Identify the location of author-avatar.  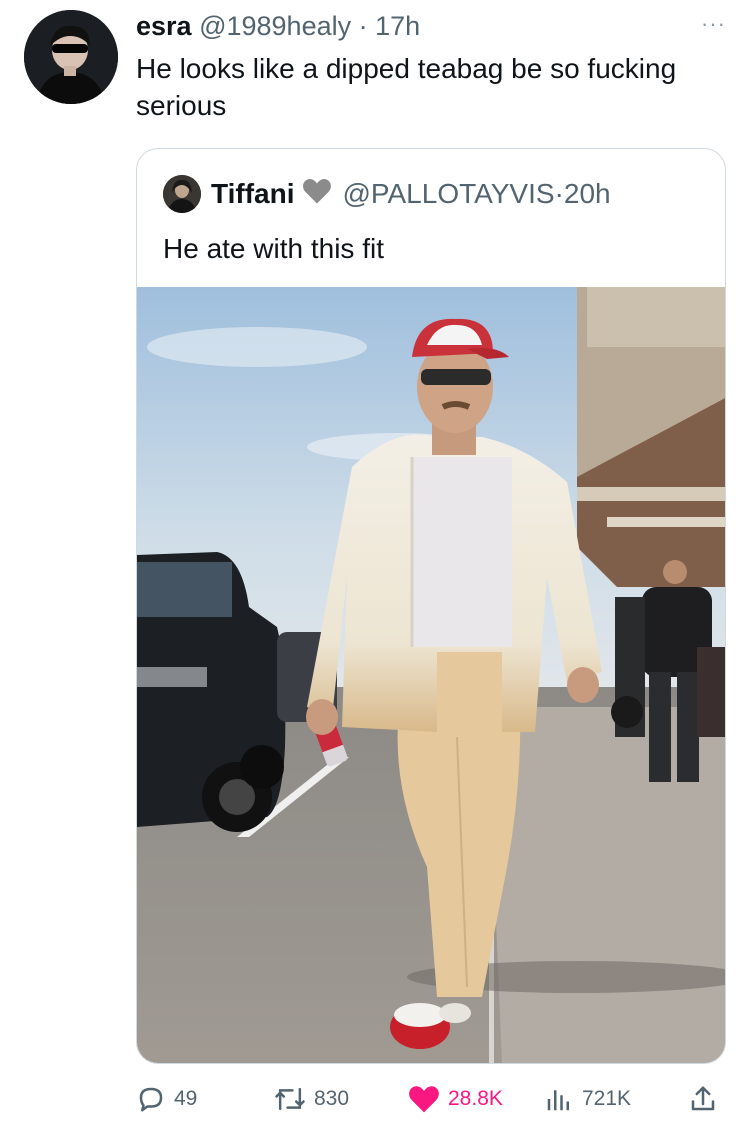
(71, 57).